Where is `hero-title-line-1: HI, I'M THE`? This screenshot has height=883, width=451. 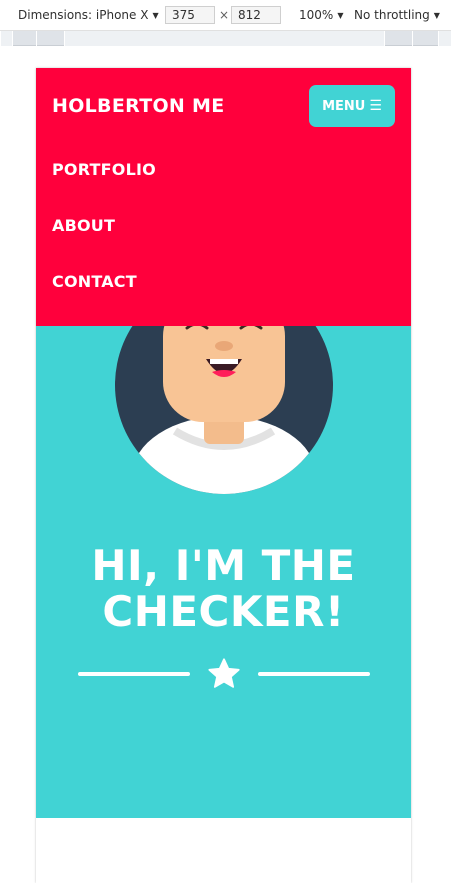
hero-title-line-1: HI, I'M THE is located at coordinates (223, 565).